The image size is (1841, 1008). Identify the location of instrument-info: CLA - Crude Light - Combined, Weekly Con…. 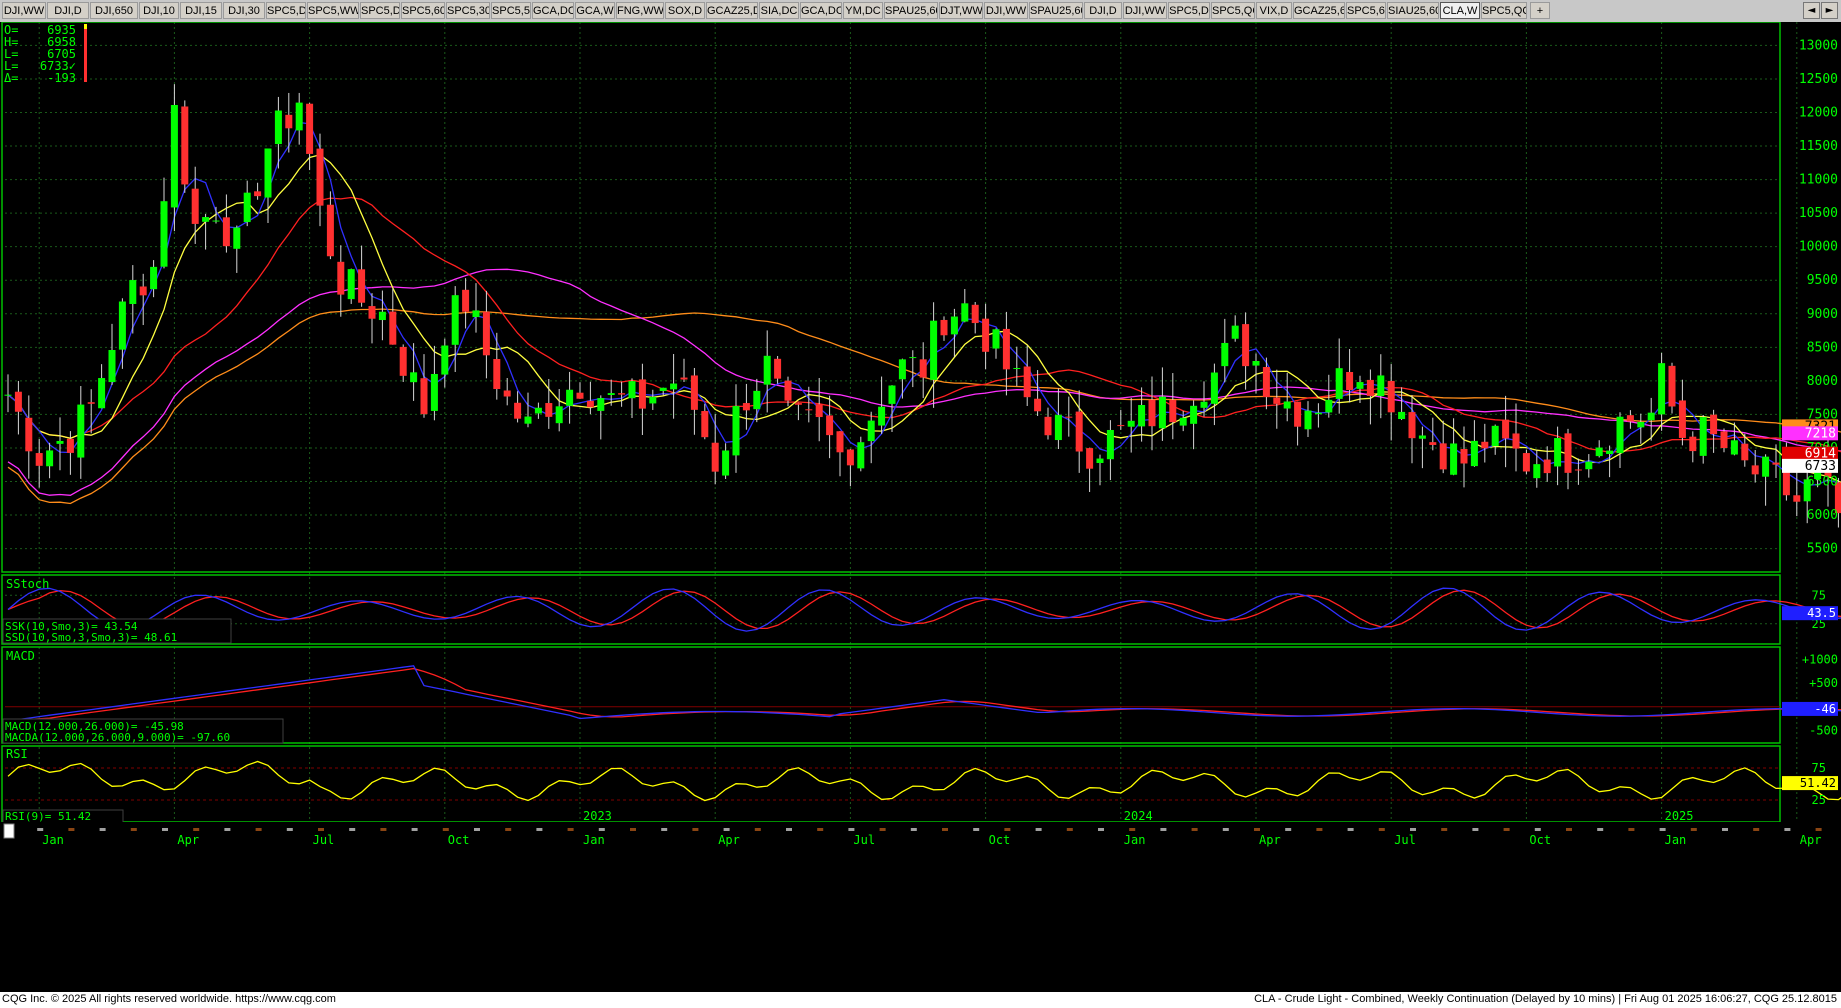
(1545, 999).